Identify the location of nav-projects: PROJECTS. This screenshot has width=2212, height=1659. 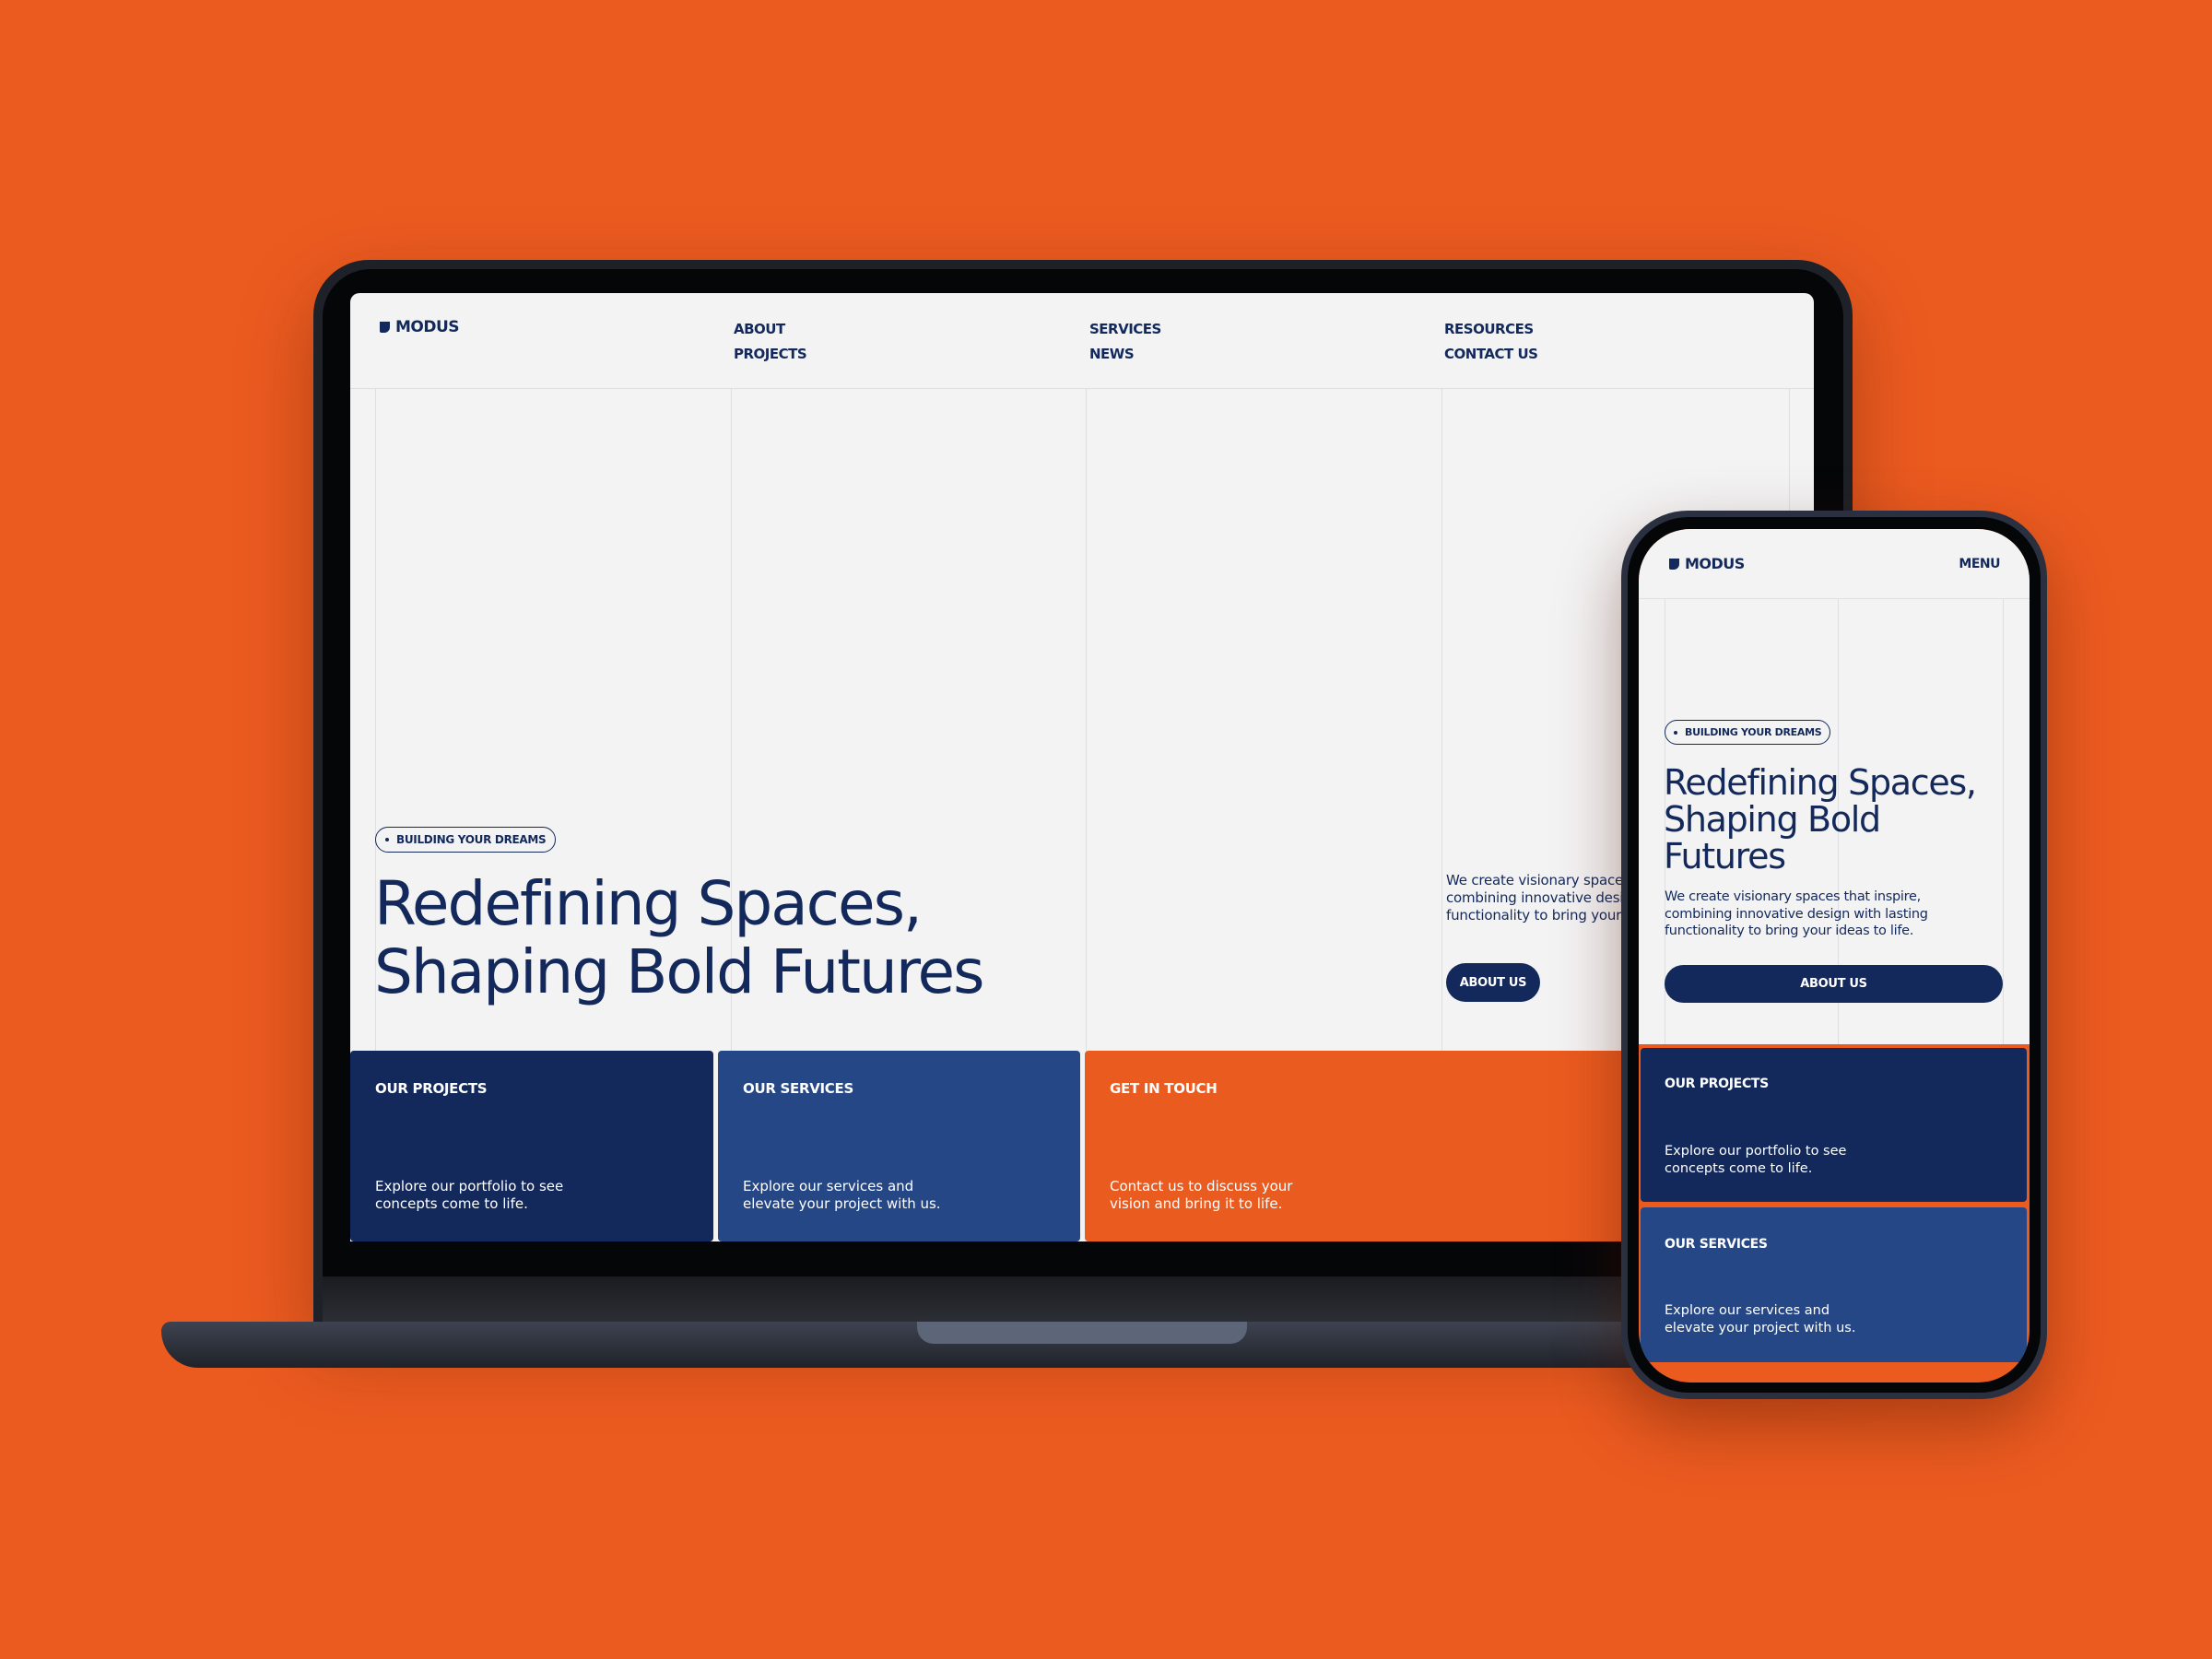
(770, 354).